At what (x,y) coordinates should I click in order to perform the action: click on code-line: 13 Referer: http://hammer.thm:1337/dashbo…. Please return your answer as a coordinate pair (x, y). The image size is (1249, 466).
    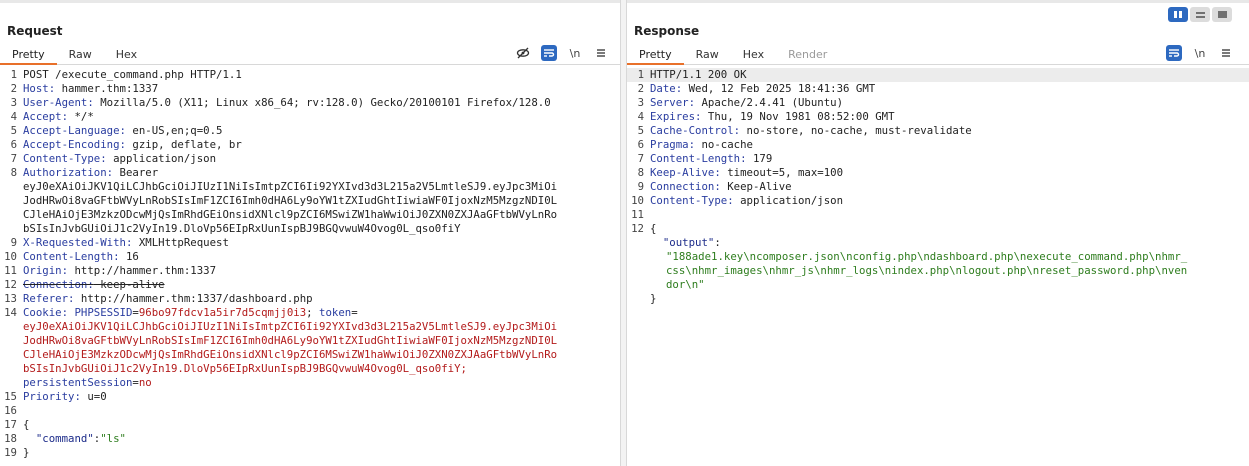
    Looking at the image, I should click on (310, 299).